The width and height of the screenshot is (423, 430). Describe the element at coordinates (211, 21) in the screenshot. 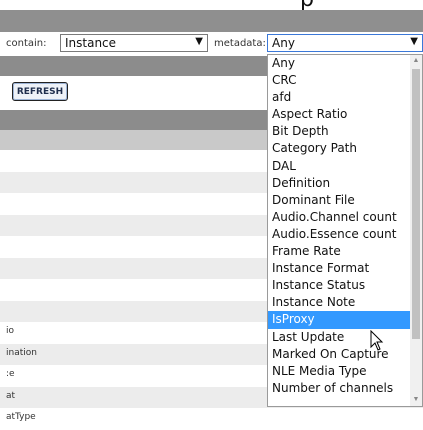

I see `top-toolbar` at that location.